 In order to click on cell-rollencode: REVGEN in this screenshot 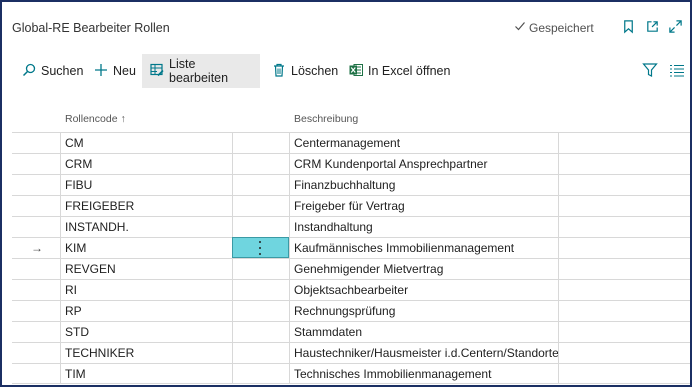, I will do `click(146, 269)`.